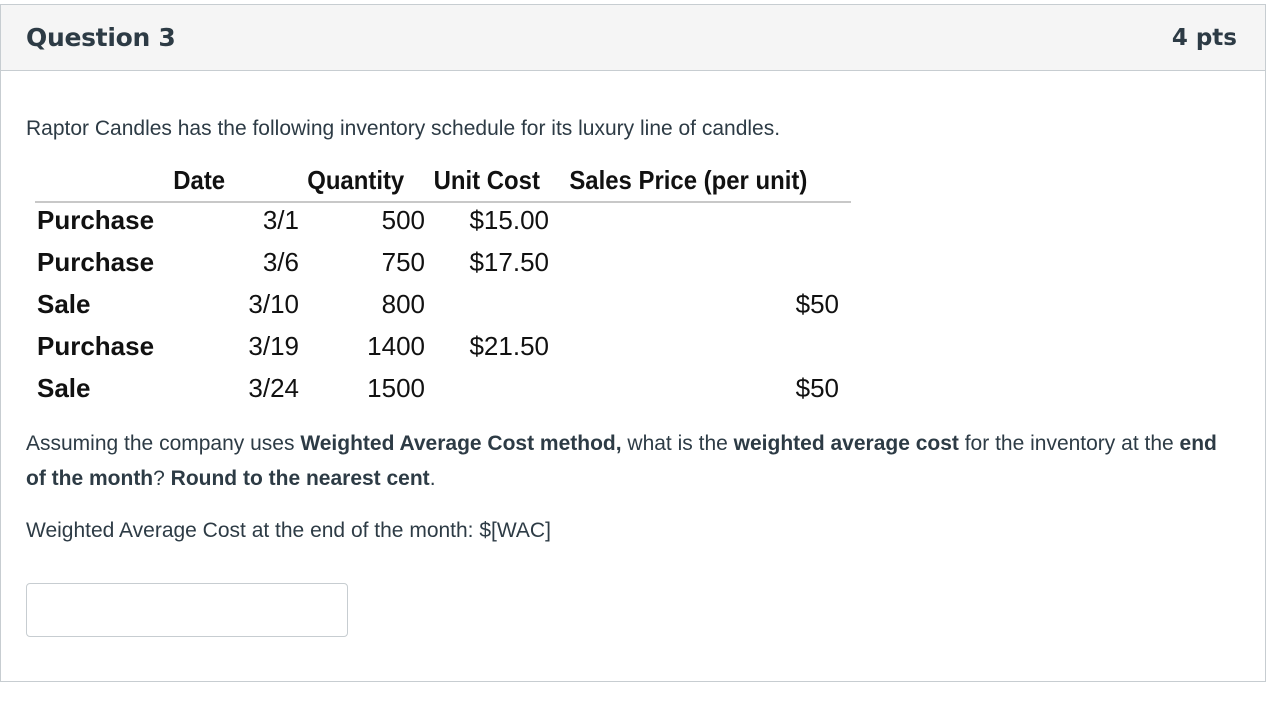 The height and width of the screenshot is (702, 1282). Describe the element at coordinates (403, 262) in the screenshot. I see `row-quantity: 750` at that location.